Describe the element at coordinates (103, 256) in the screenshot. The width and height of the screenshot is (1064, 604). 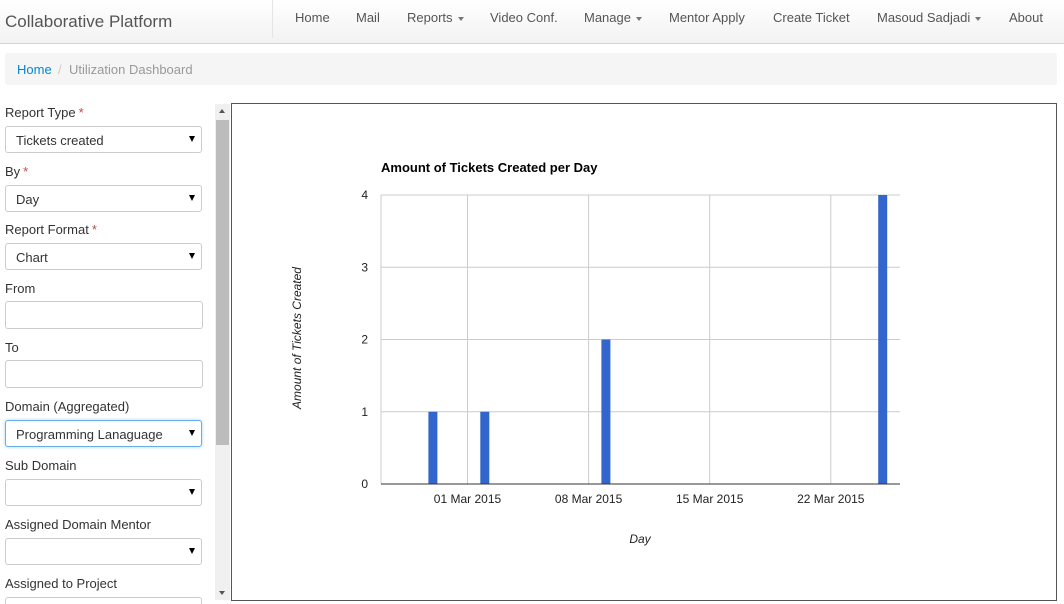
I see `report-format-select: Chart` at that location.